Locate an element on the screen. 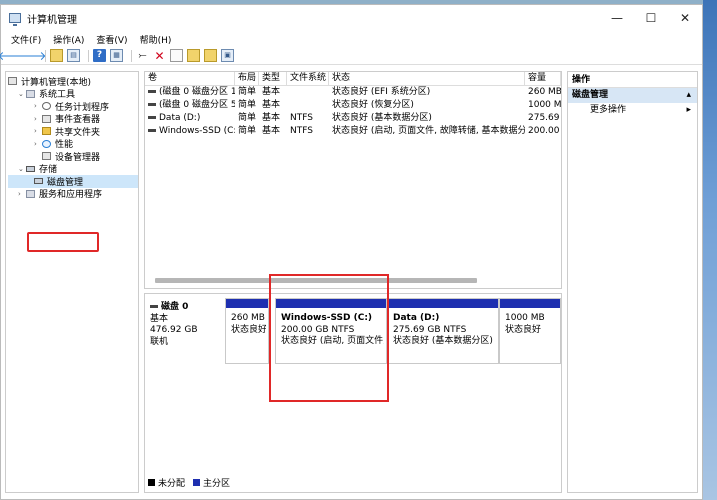 This screenshot has width=717, height=500. tree-item-shared-folders: › 共享文件夹 is located at coordinates (73, 131).